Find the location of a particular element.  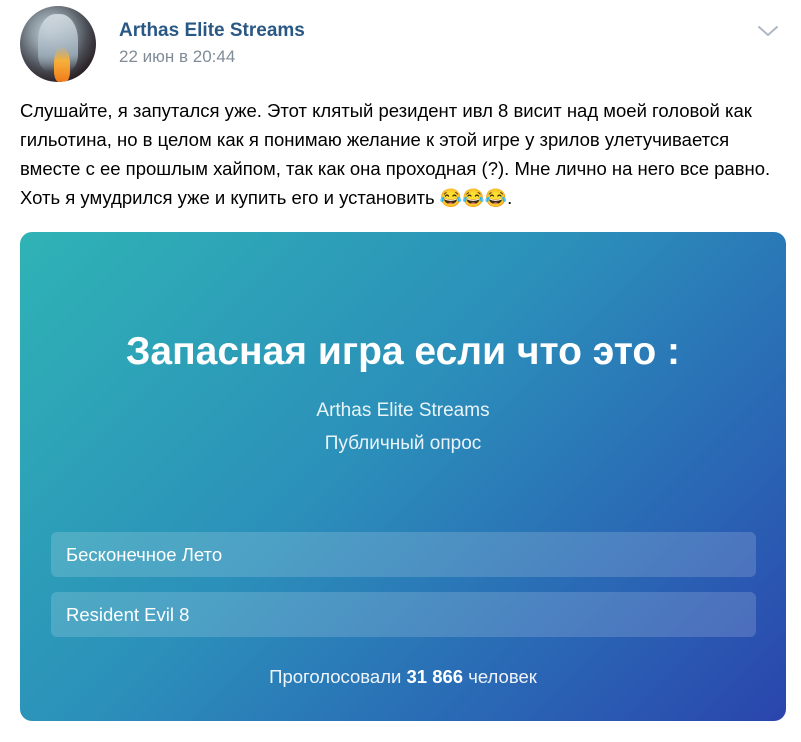

poll-vote-count: Проголосовали 31 866 человек is located at coordinates (403, 677).